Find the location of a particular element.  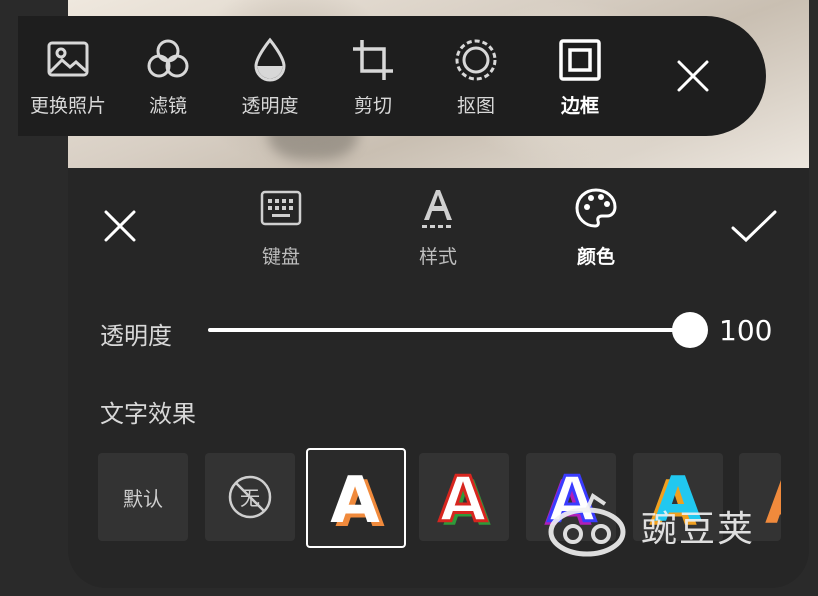

tool-label: 剪切 is located at coordinates (372, 106).